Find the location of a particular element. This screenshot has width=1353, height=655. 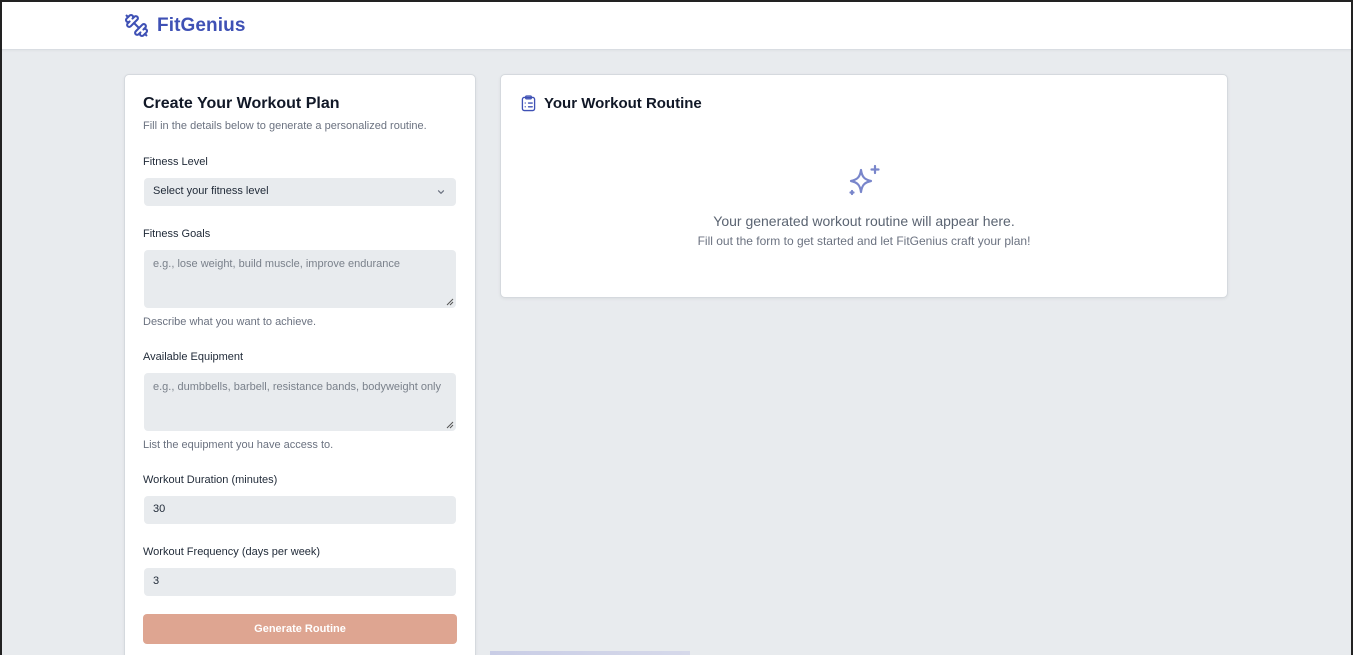

brand-name: FitGenius is located at coordinates (201, 25).